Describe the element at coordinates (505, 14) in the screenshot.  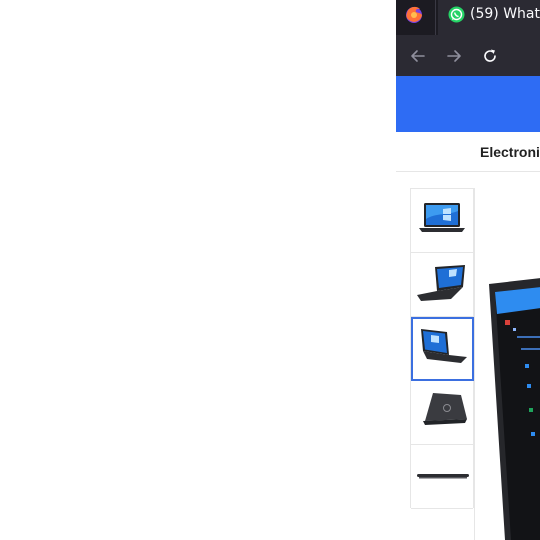
I see `tab-title: (59) Whats` at that location.